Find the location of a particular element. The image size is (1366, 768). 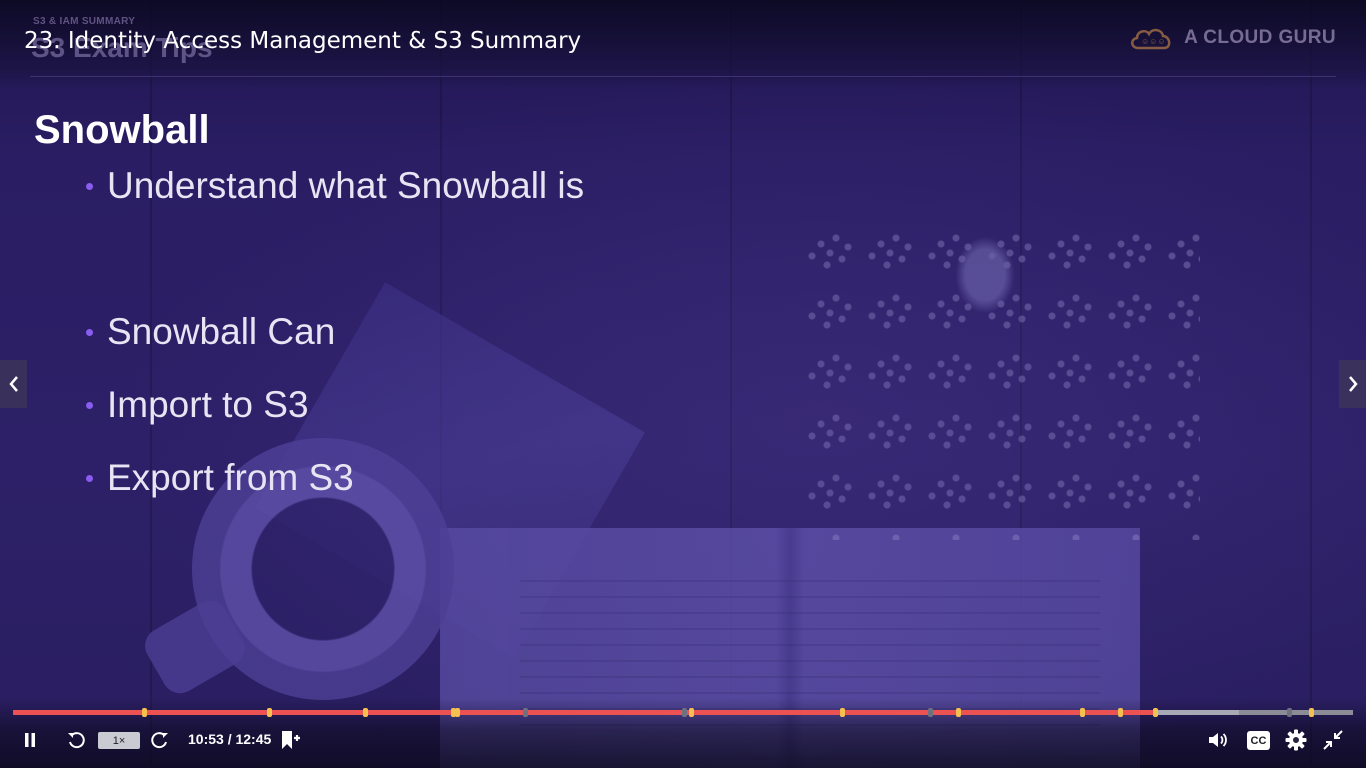

rewind-icon is located at coordinates (76, 740).